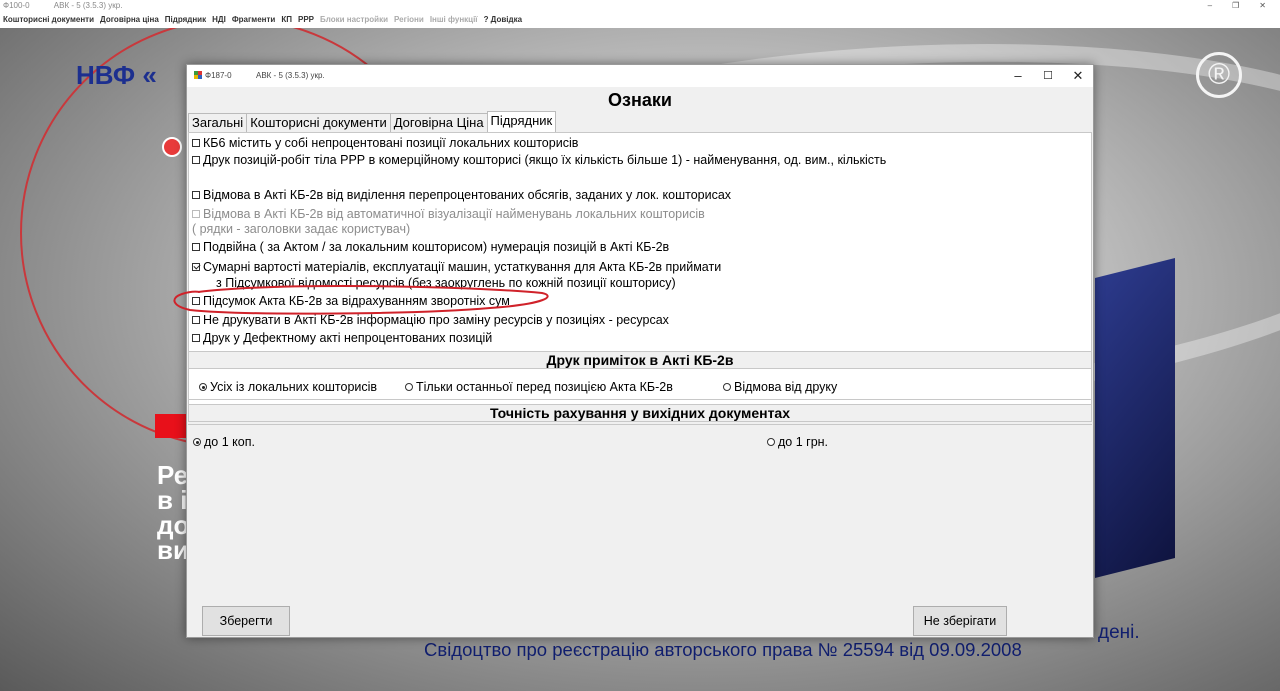 The image size is (1280, 691). What do you see at coordinates (173, 550) in the screenshot?
I see `background-word-4: ви` at bounding box center [173, 550].